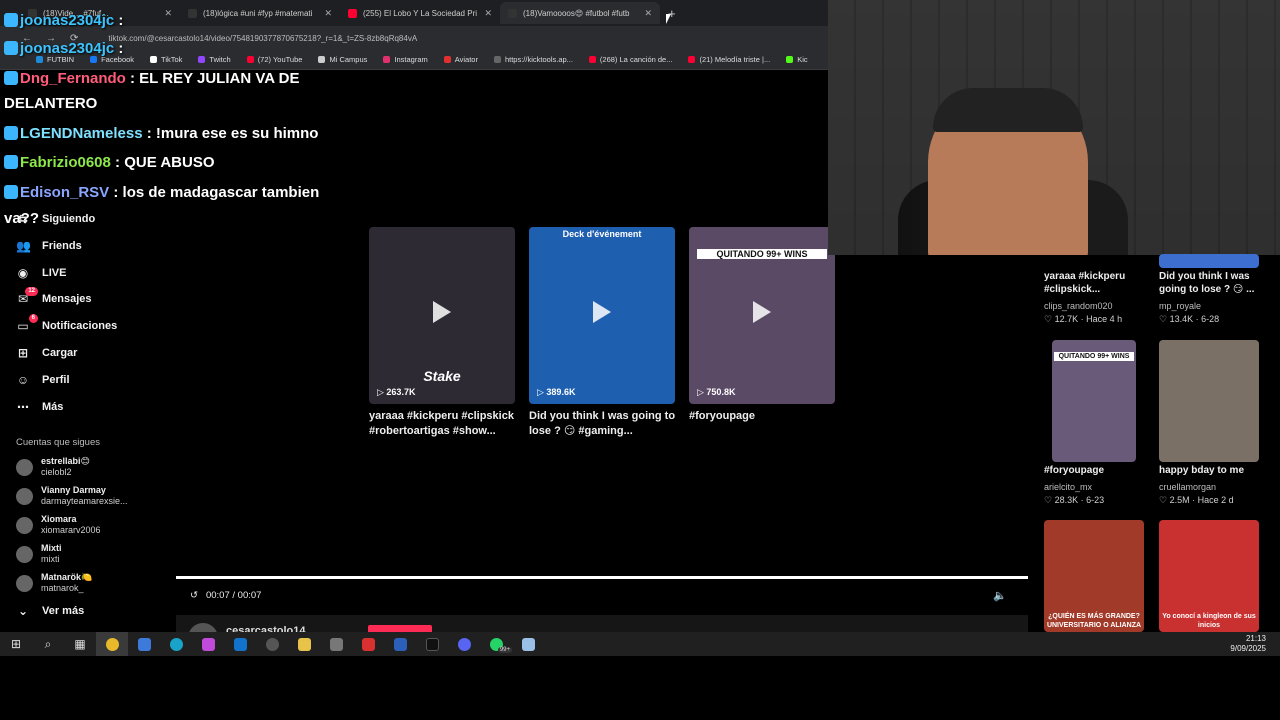  What do you see at coordinates (16, 644) in the screenshot?
I see `windows-start-icon: ⊞` at bounding box center [16, 644].